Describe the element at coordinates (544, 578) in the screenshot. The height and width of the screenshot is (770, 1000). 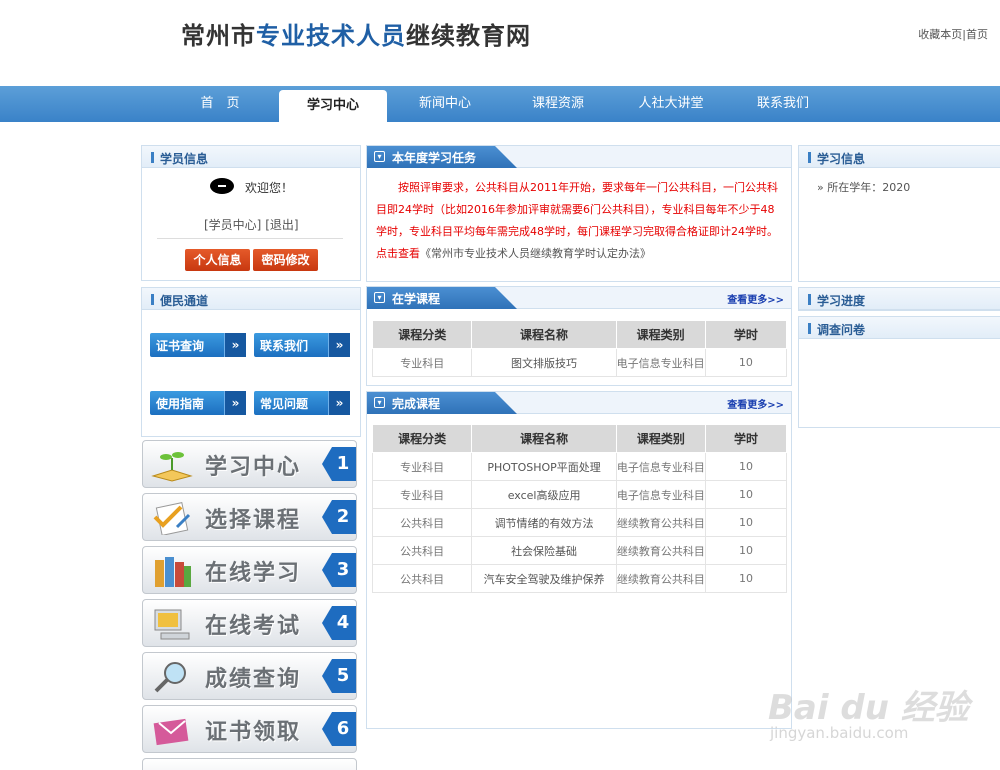
I see `course-name: 汽车安全驾驶及维护保养` at that location.